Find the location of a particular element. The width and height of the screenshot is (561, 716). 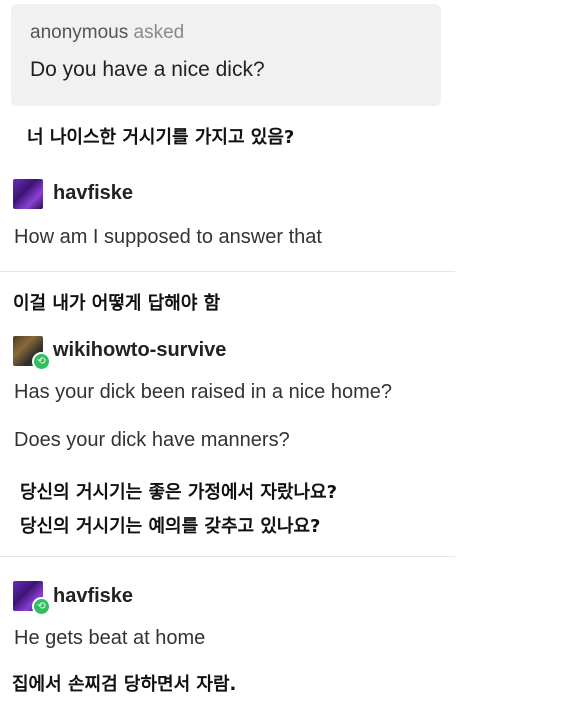

ask-question: Do you have a nice dick? is located at coordinates (147, 69).